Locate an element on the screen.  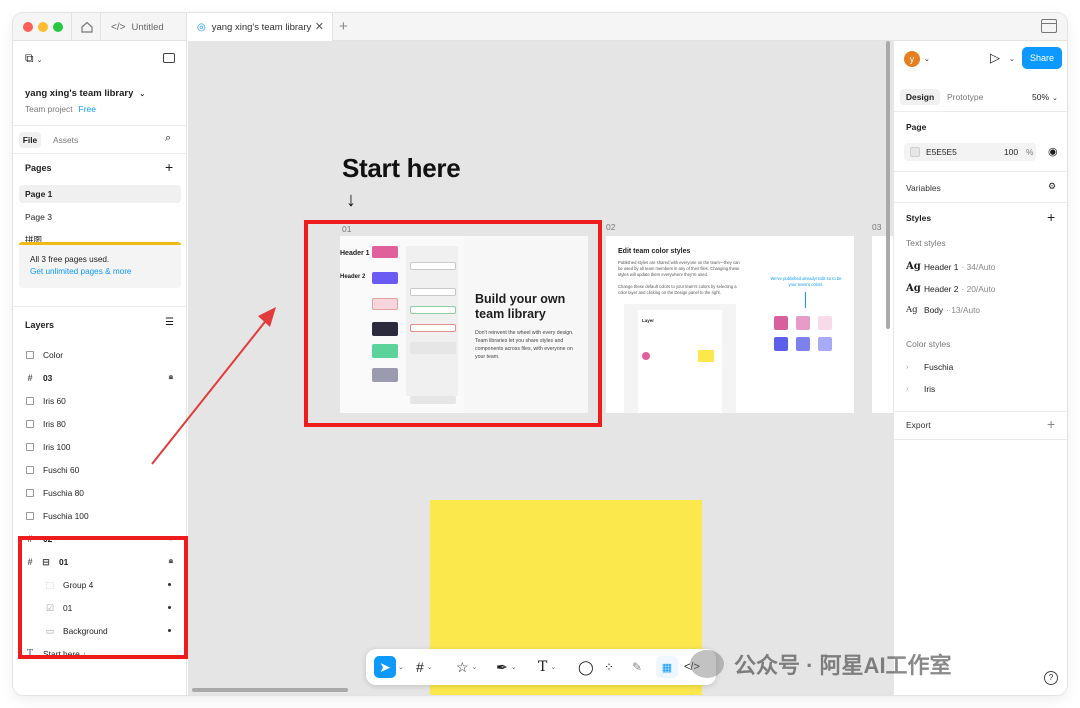
design-mode-button: ▦ is located at coordinates (667, 667).